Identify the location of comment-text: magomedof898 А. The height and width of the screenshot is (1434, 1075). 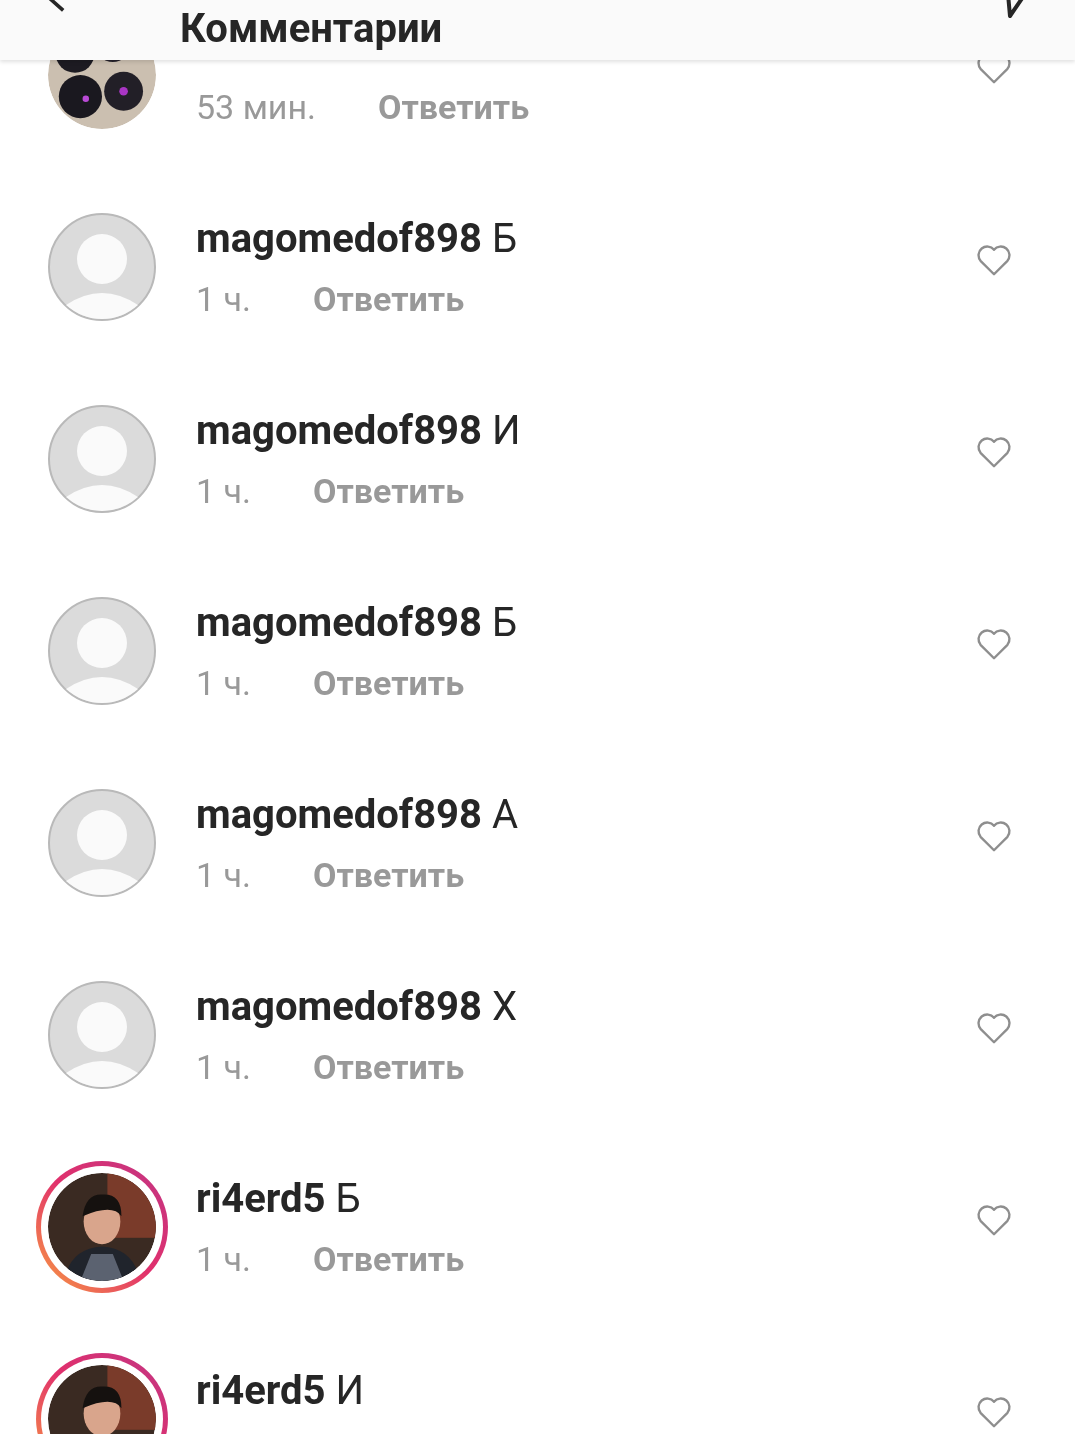
(357, 815).